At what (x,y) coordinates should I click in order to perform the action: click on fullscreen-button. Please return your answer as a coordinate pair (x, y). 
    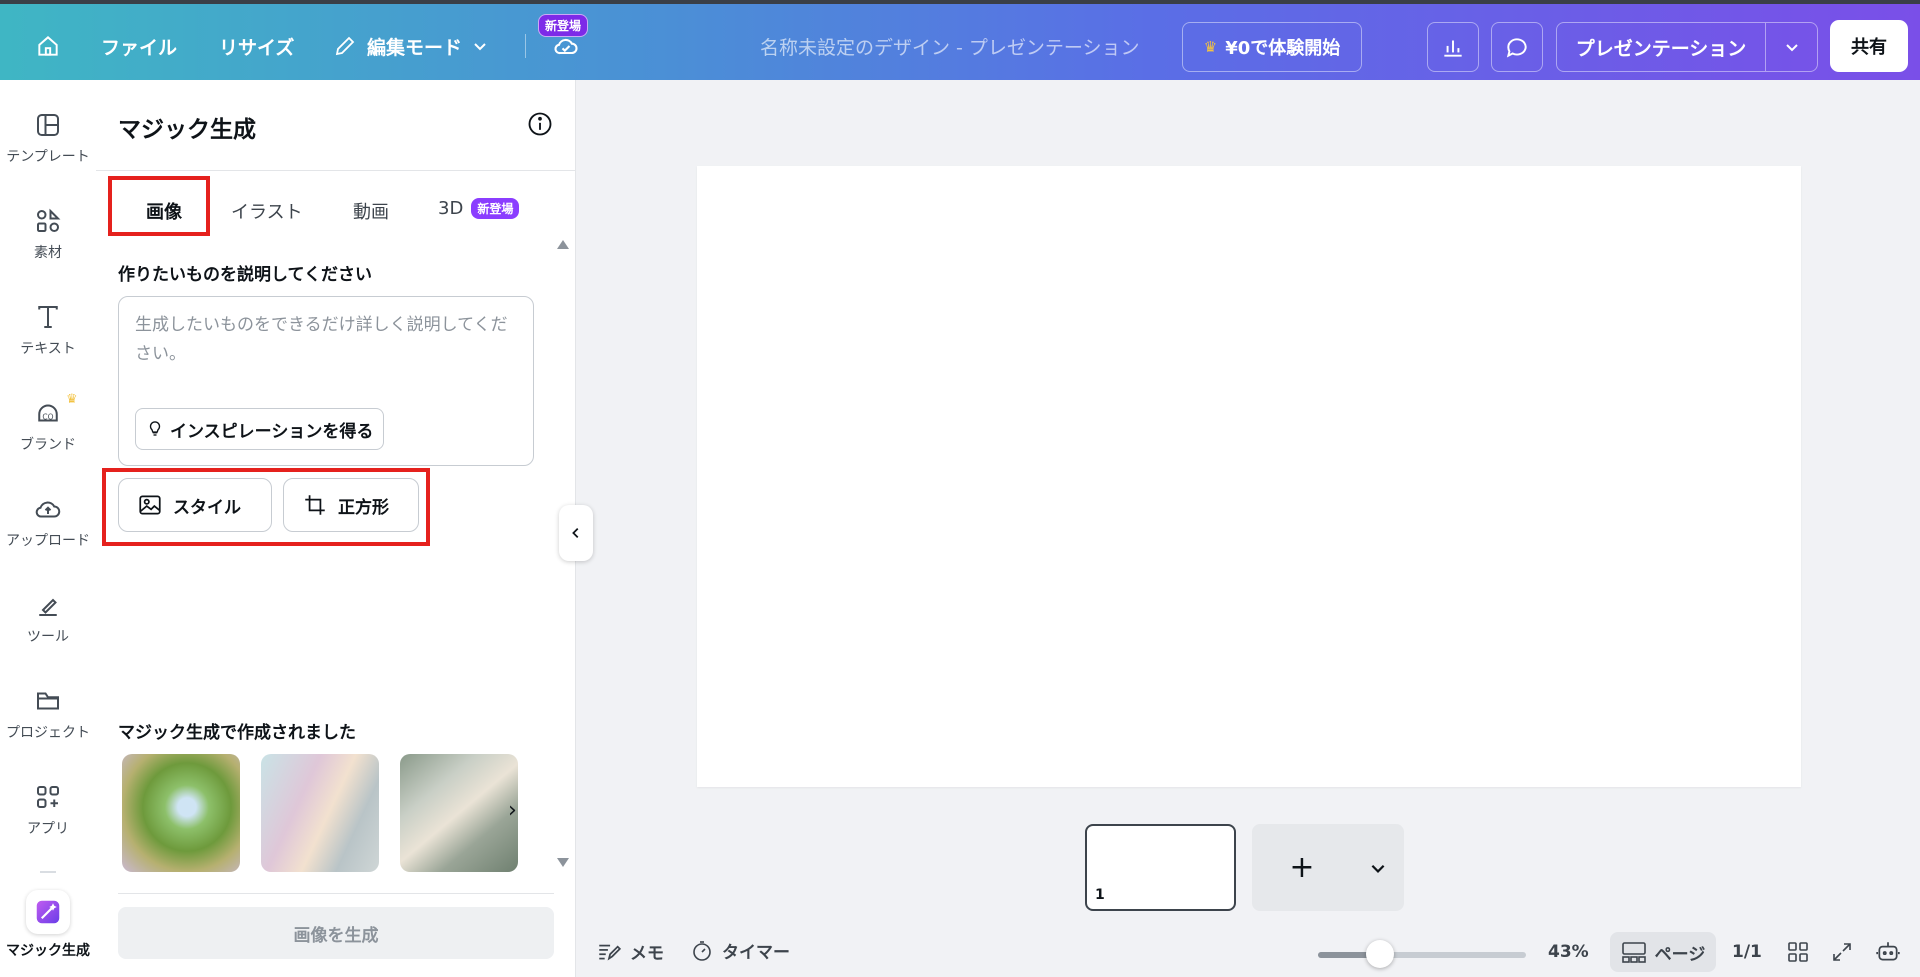
    Looking at the image, I should click on (1842, 952).